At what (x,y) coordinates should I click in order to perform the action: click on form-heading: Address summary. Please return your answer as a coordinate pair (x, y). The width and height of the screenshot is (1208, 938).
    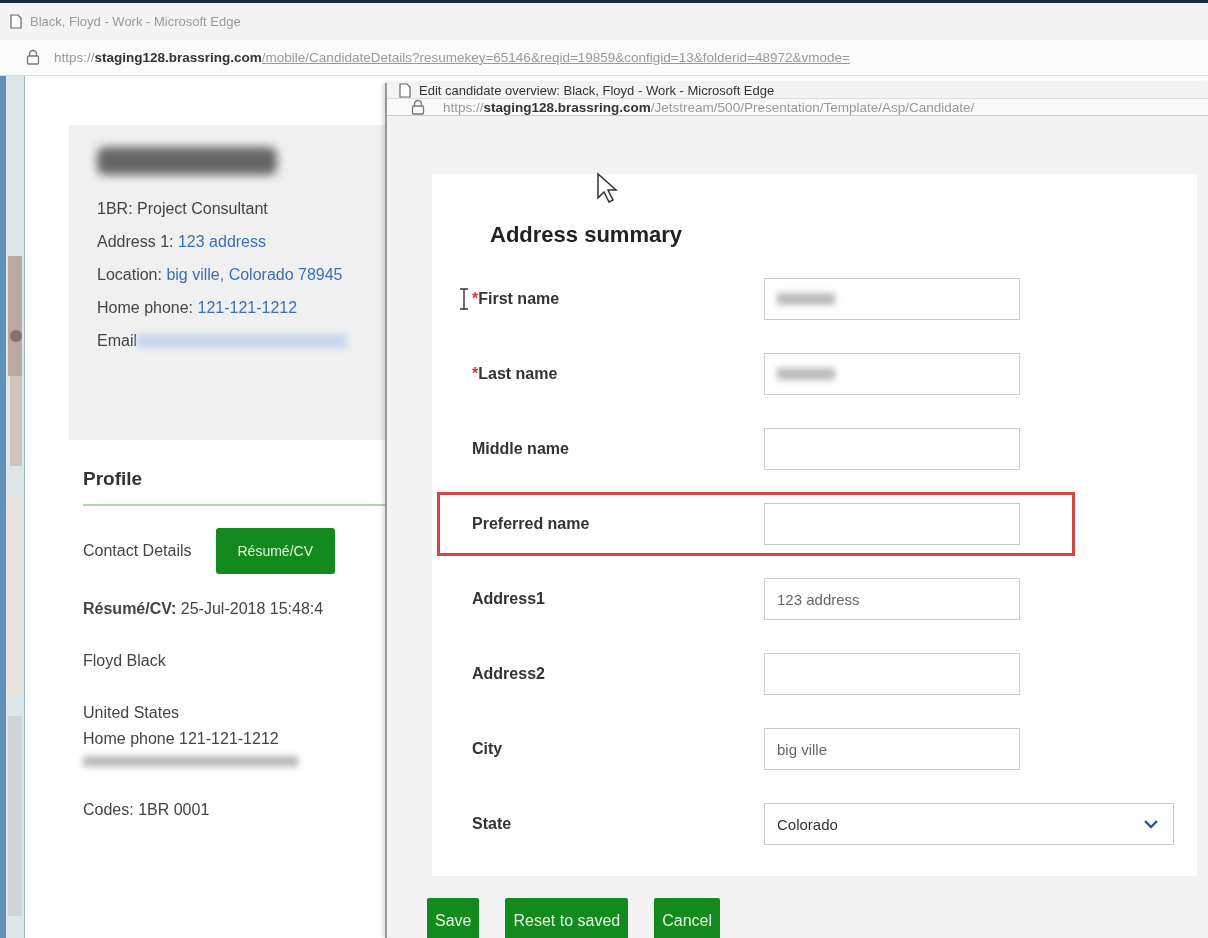
    Looking at the image, I should click on (586, 235).